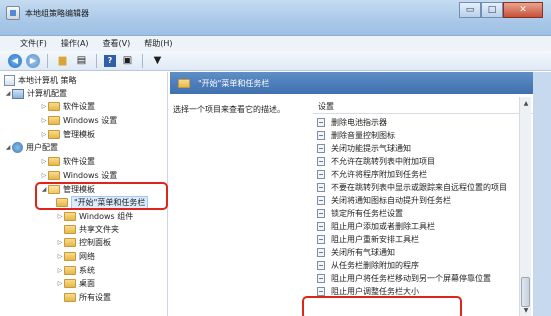 The image size is (551, 316). What do you see at coordinates (62, 60) in the screenshot?
I see `folder-icon: ▆` at bounding box center [62, 60].